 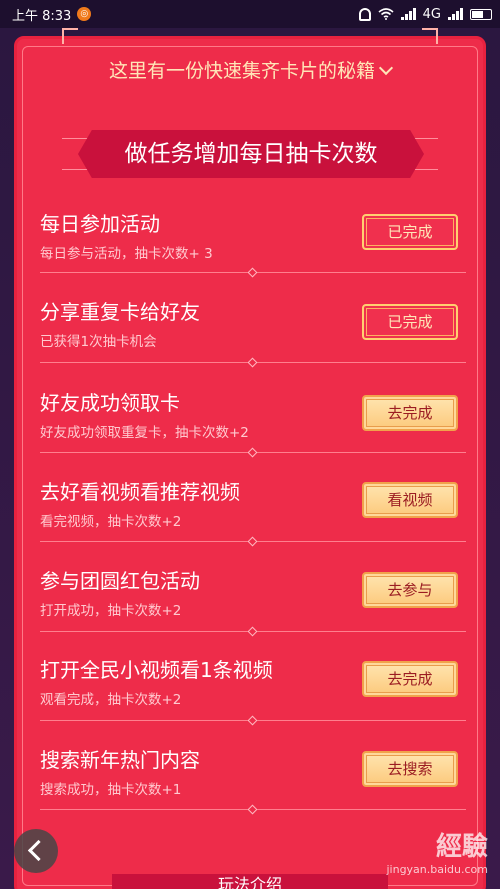 What do you see at coordinates (386, 68) in the screenshot?
I see `chevron-down-icon` at bounding box center [386, 68].